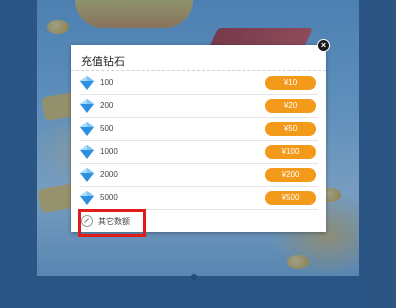  Describe the element at coordinates (107, 105) in the screenshot. I see `diamond-amount: 200` at that location.